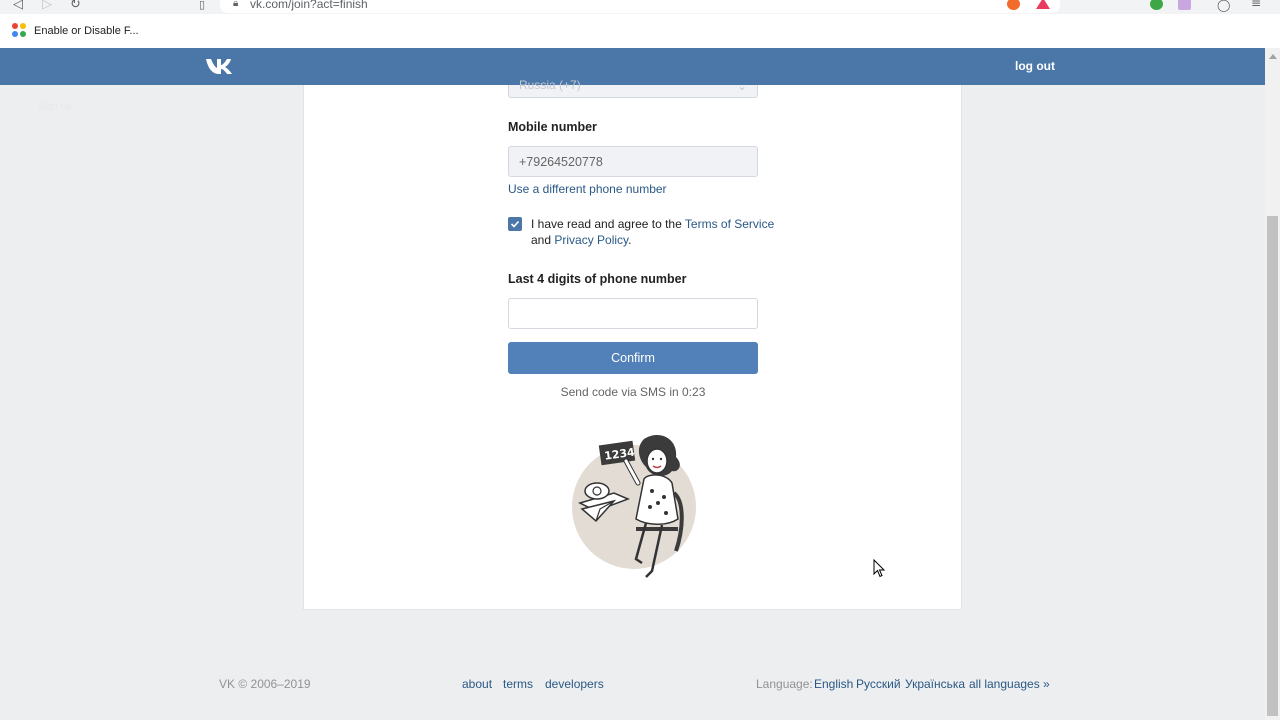 Image resolution: width=1280 pixels, height=720 pixels. I want to click on copyright-text: VK © 2006–2019, so click(265, 684).